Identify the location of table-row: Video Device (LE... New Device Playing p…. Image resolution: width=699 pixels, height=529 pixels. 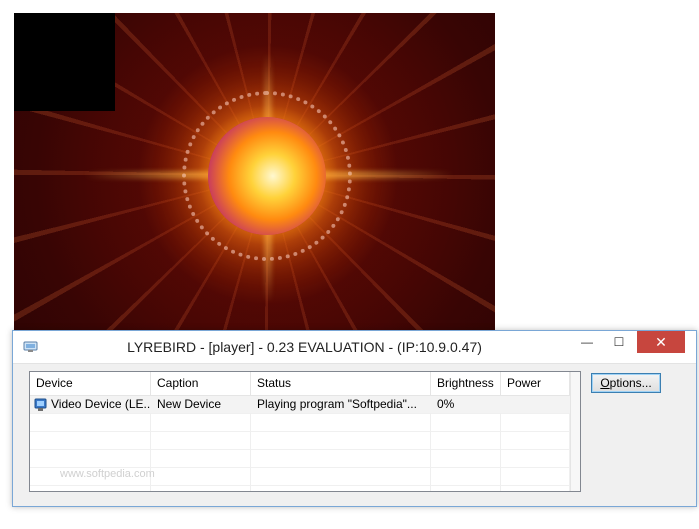
(300, 404).